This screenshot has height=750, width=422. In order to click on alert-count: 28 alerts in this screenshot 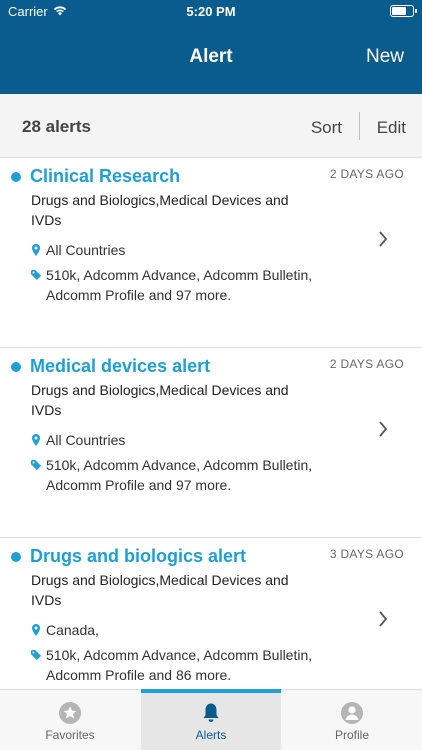, I will do `click(56, 126)`.